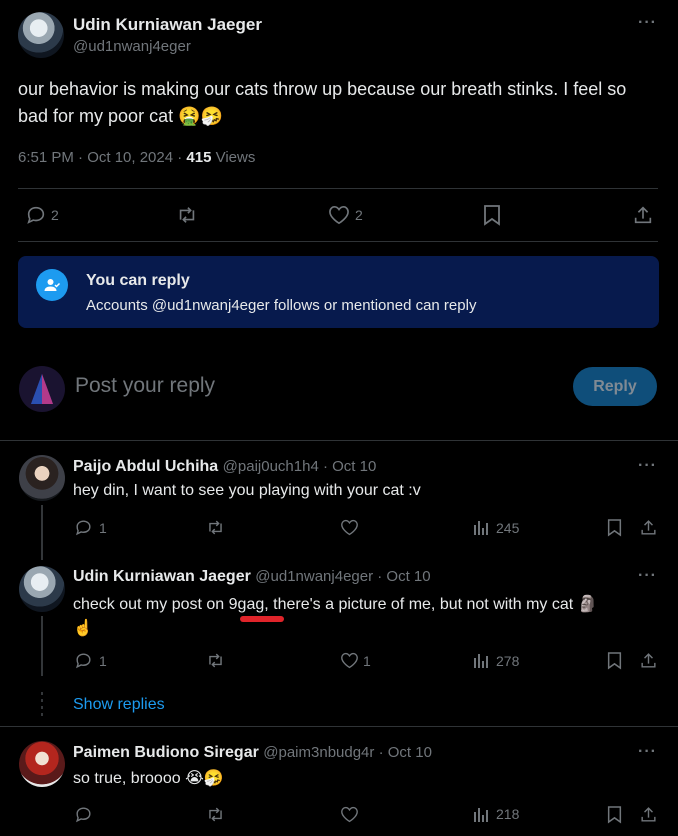 The height and width of the screenshot is (836, 678). Describe the element at coordinates (55, 215) in the screenshot. I see `reply-count: 2` at that location.